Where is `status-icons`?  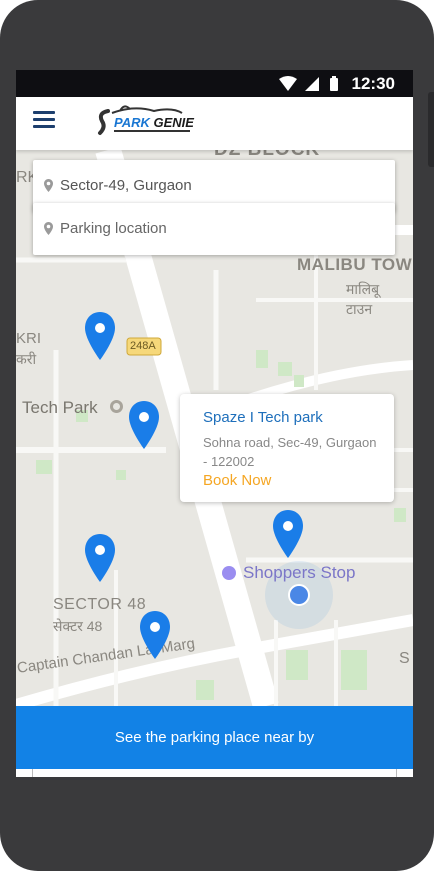 status-icons is located at coordinates (308, 83).